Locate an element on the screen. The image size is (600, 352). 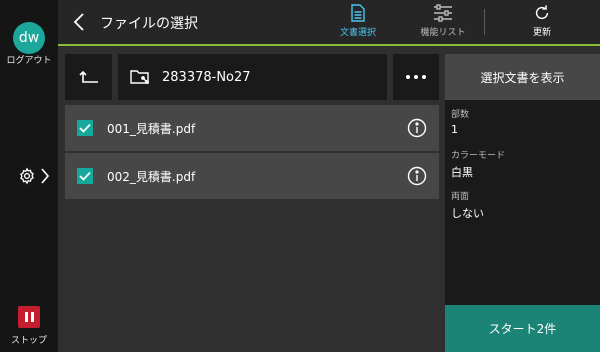
copies-value: 1 is located at coordinates (454, 129).